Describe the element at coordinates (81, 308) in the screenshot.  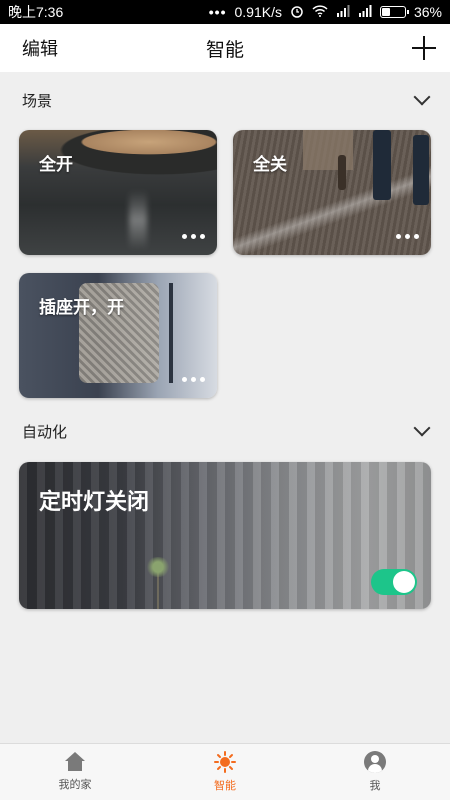
I see `scene-name: 插座开，开` at that location.